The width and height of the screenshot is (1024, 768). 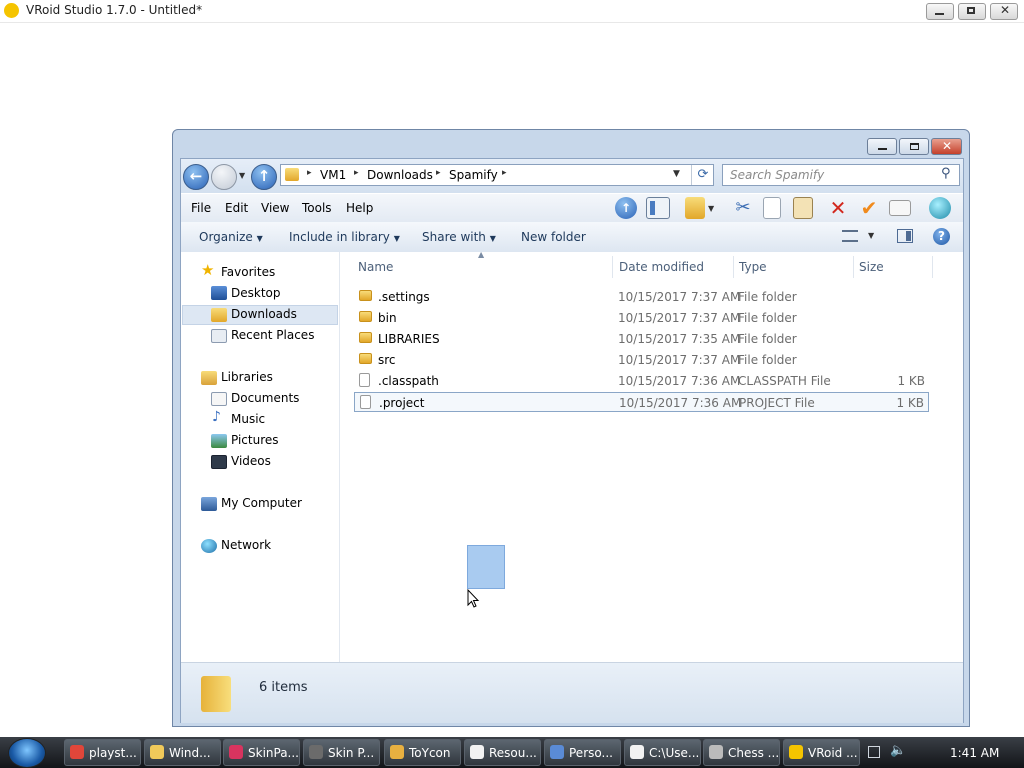 I want to click on paste-icon, so click(x=803, y=208).